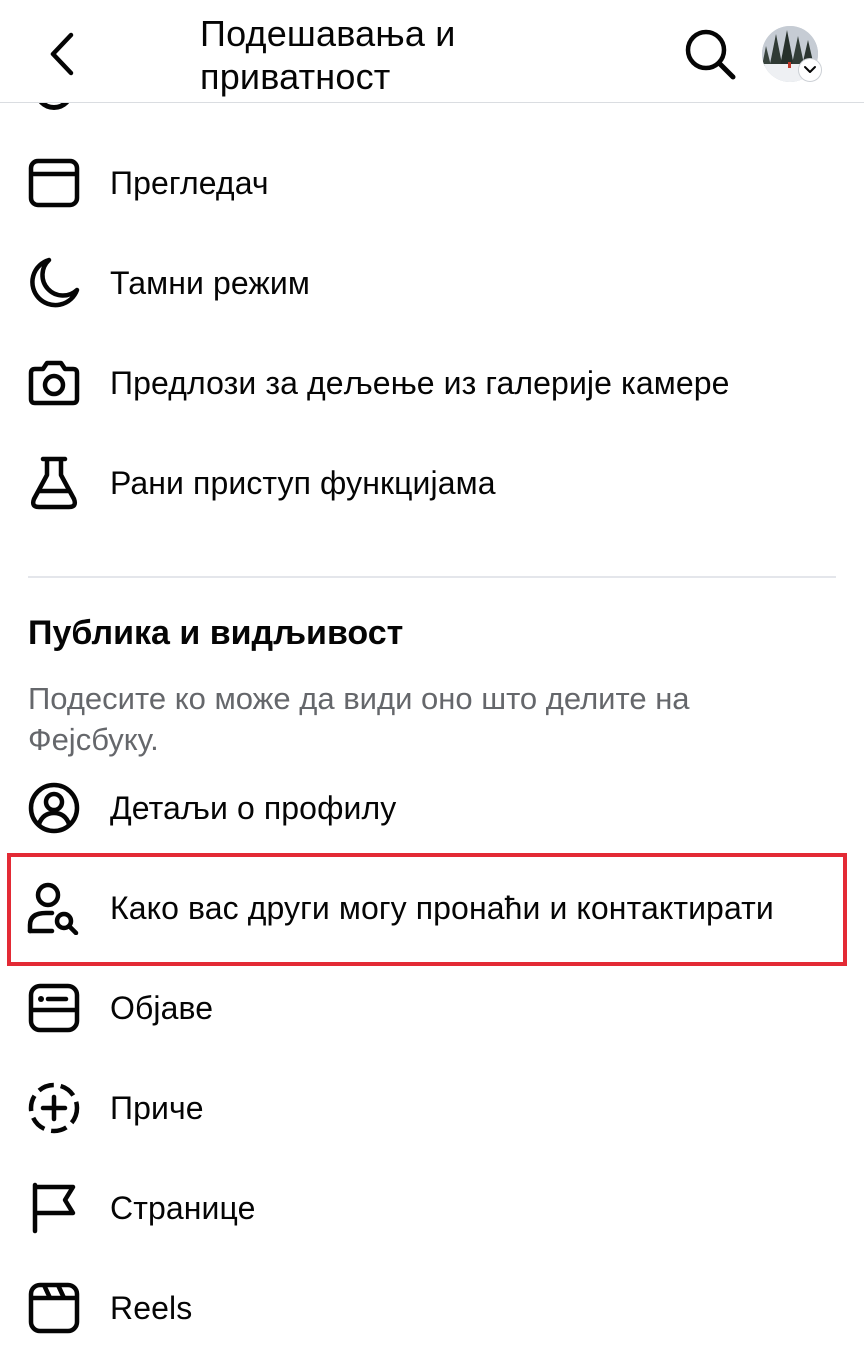 The image size is (864, 1358). Describe the element at coordinates (432, 1308) in the screenshot. I see `menu-item-reels: Reels` at that location.